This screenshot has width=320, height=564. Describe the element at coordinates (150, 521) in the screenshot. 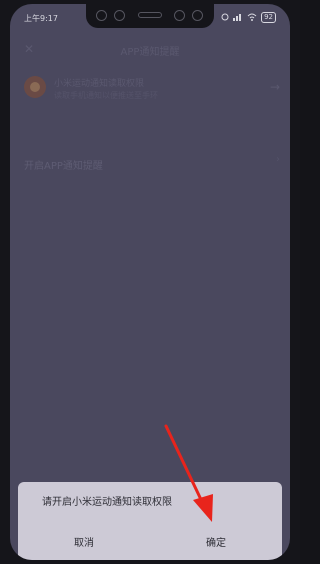

I see `permission-dialog: 请开启小米运动通知读取权限 取消 确定` at that location.